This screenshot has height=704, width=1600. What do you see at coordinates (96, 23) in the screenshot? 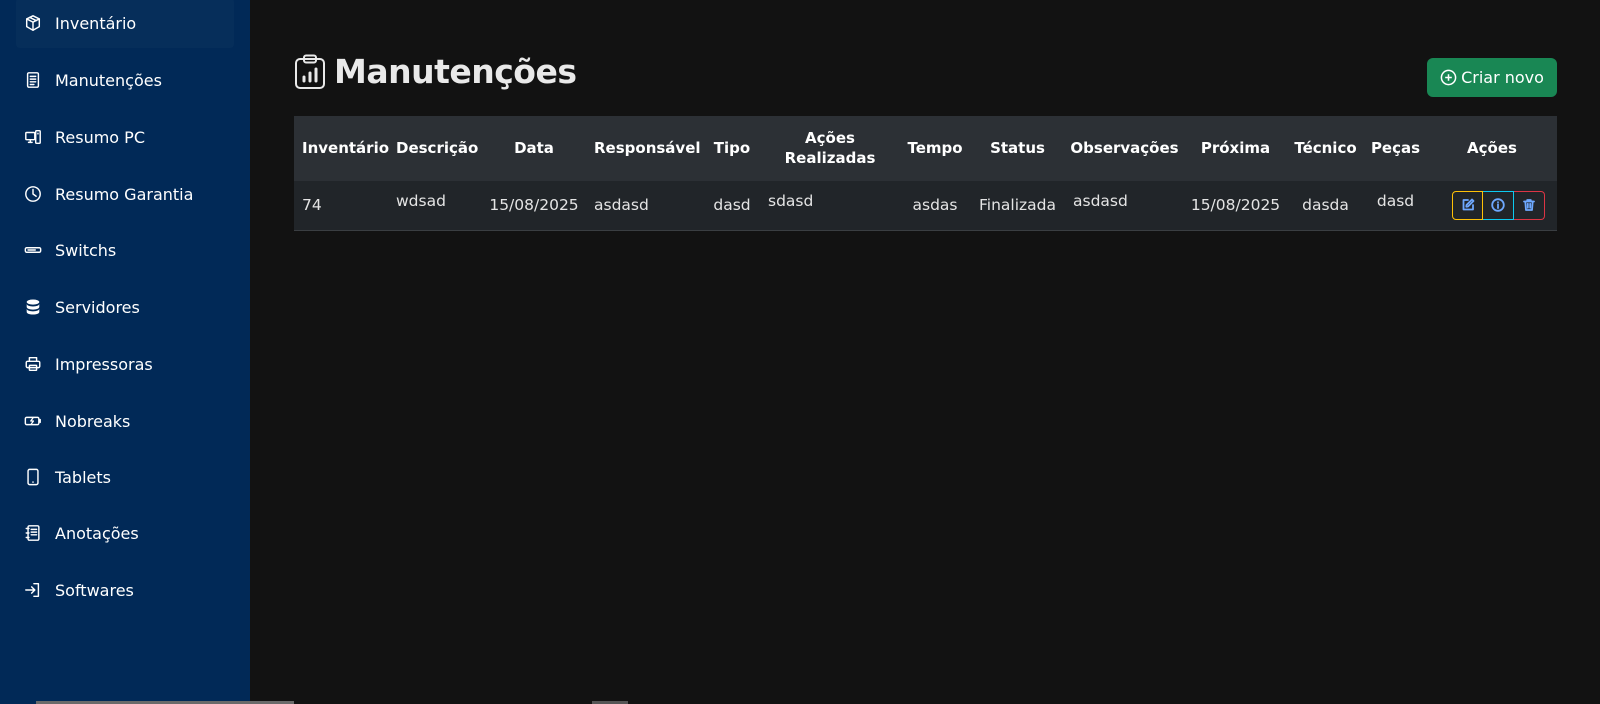
I see `sidebar-item-label: Inventário` at bounding box center [96, 23].